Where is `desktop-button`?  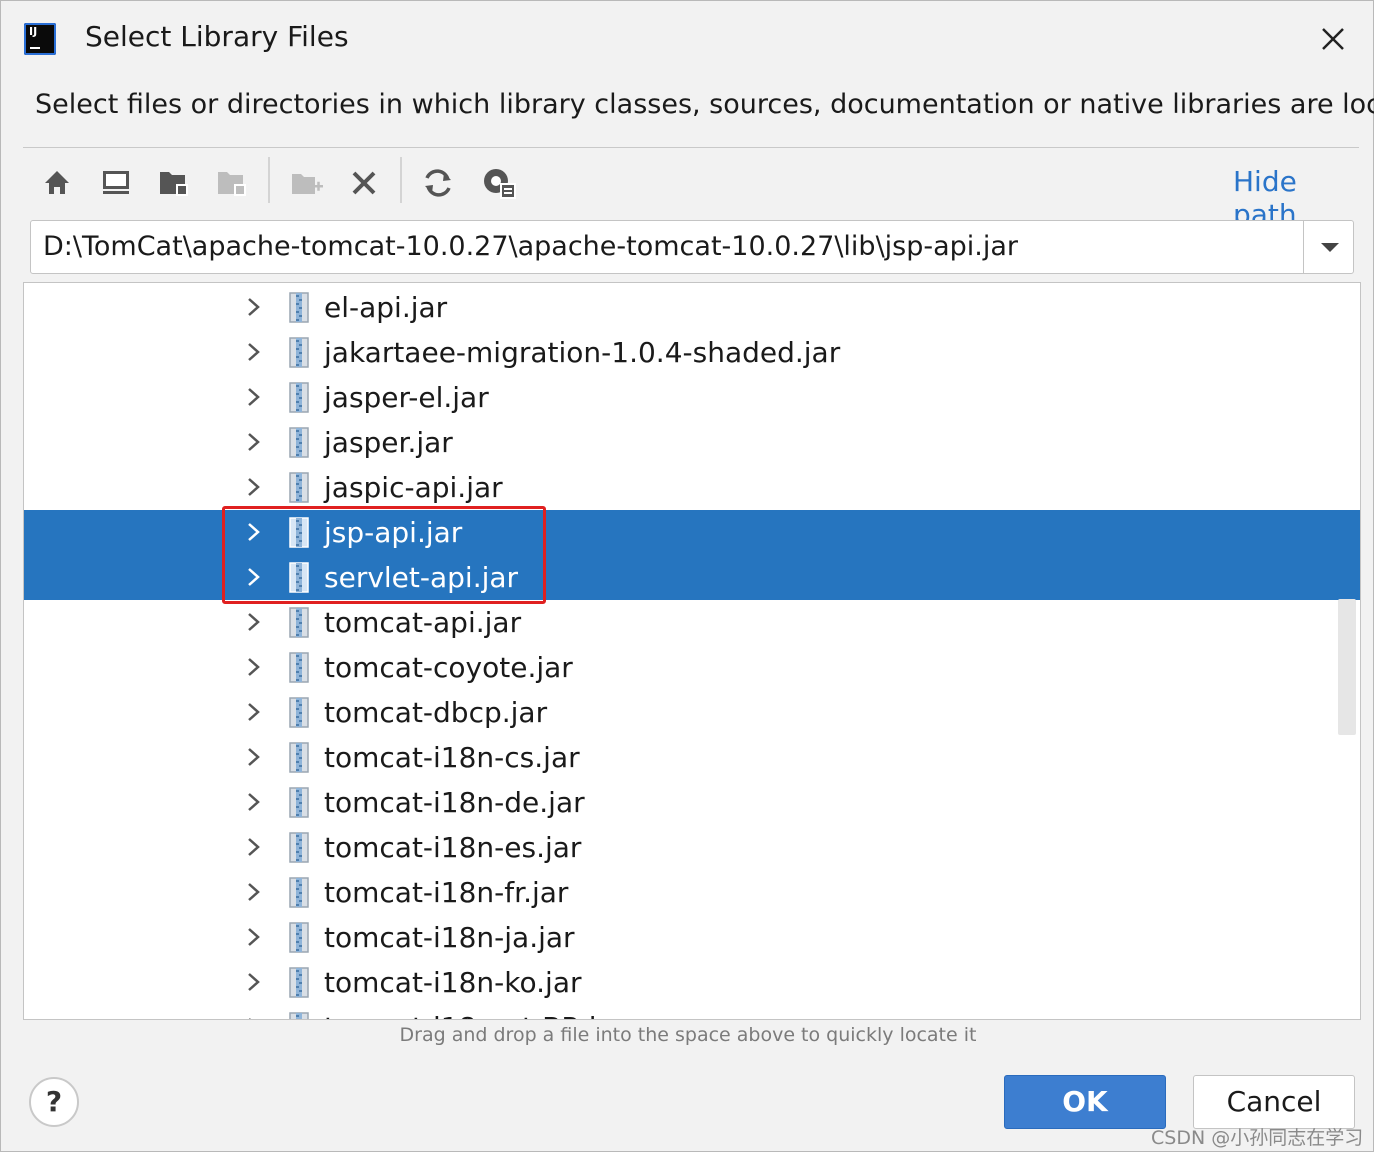
desktop-button is located at coordinates (117, 183).